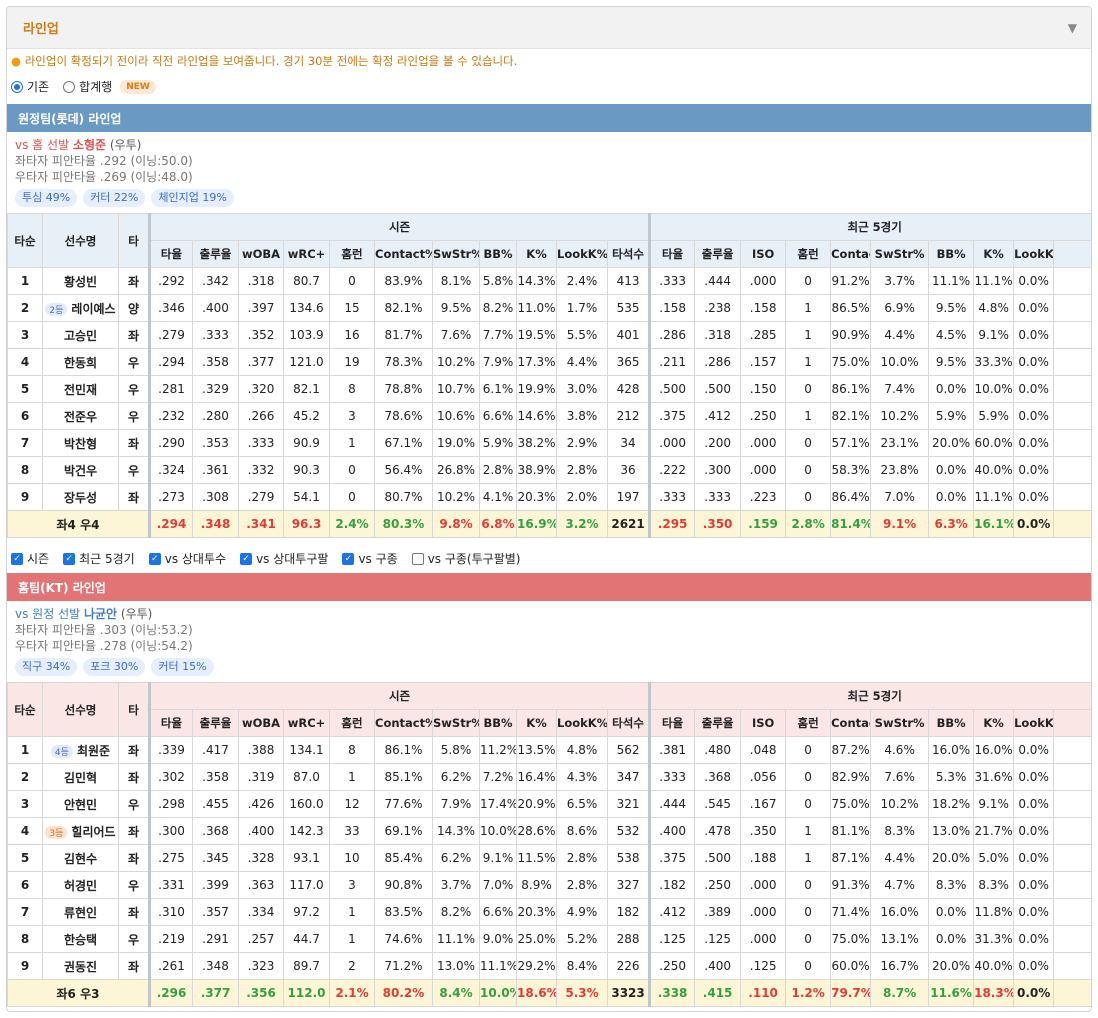  I want to click on filter-label: 최근 5경기, so click(107, 558).